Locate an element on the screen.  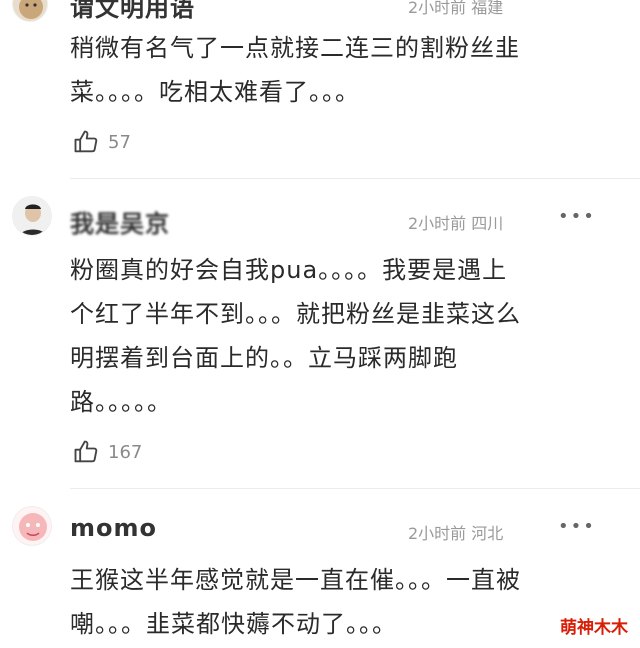
comment-text: 王猴这半年感觉就是一直在催。。。一直被 嘲。。。韭菜都快薅不动了。。。 is located at coordinates (340, 602).